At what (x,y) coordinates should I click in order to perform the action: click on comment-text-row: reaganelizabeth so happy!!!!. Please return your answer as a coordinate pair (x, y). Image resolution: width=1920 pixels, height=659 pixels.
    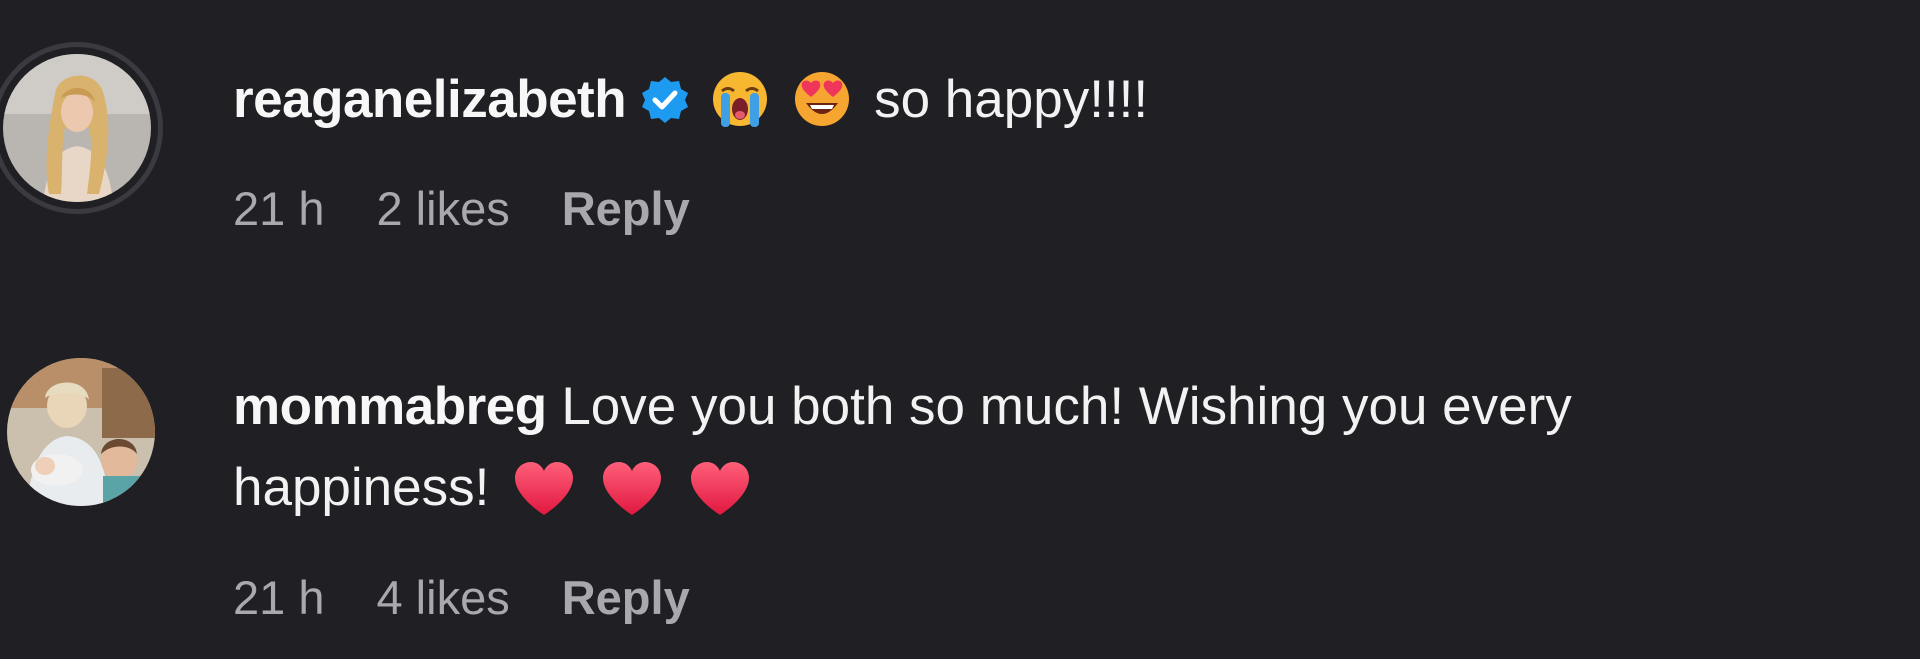
    Looking at the image, I should click on (690, 100).